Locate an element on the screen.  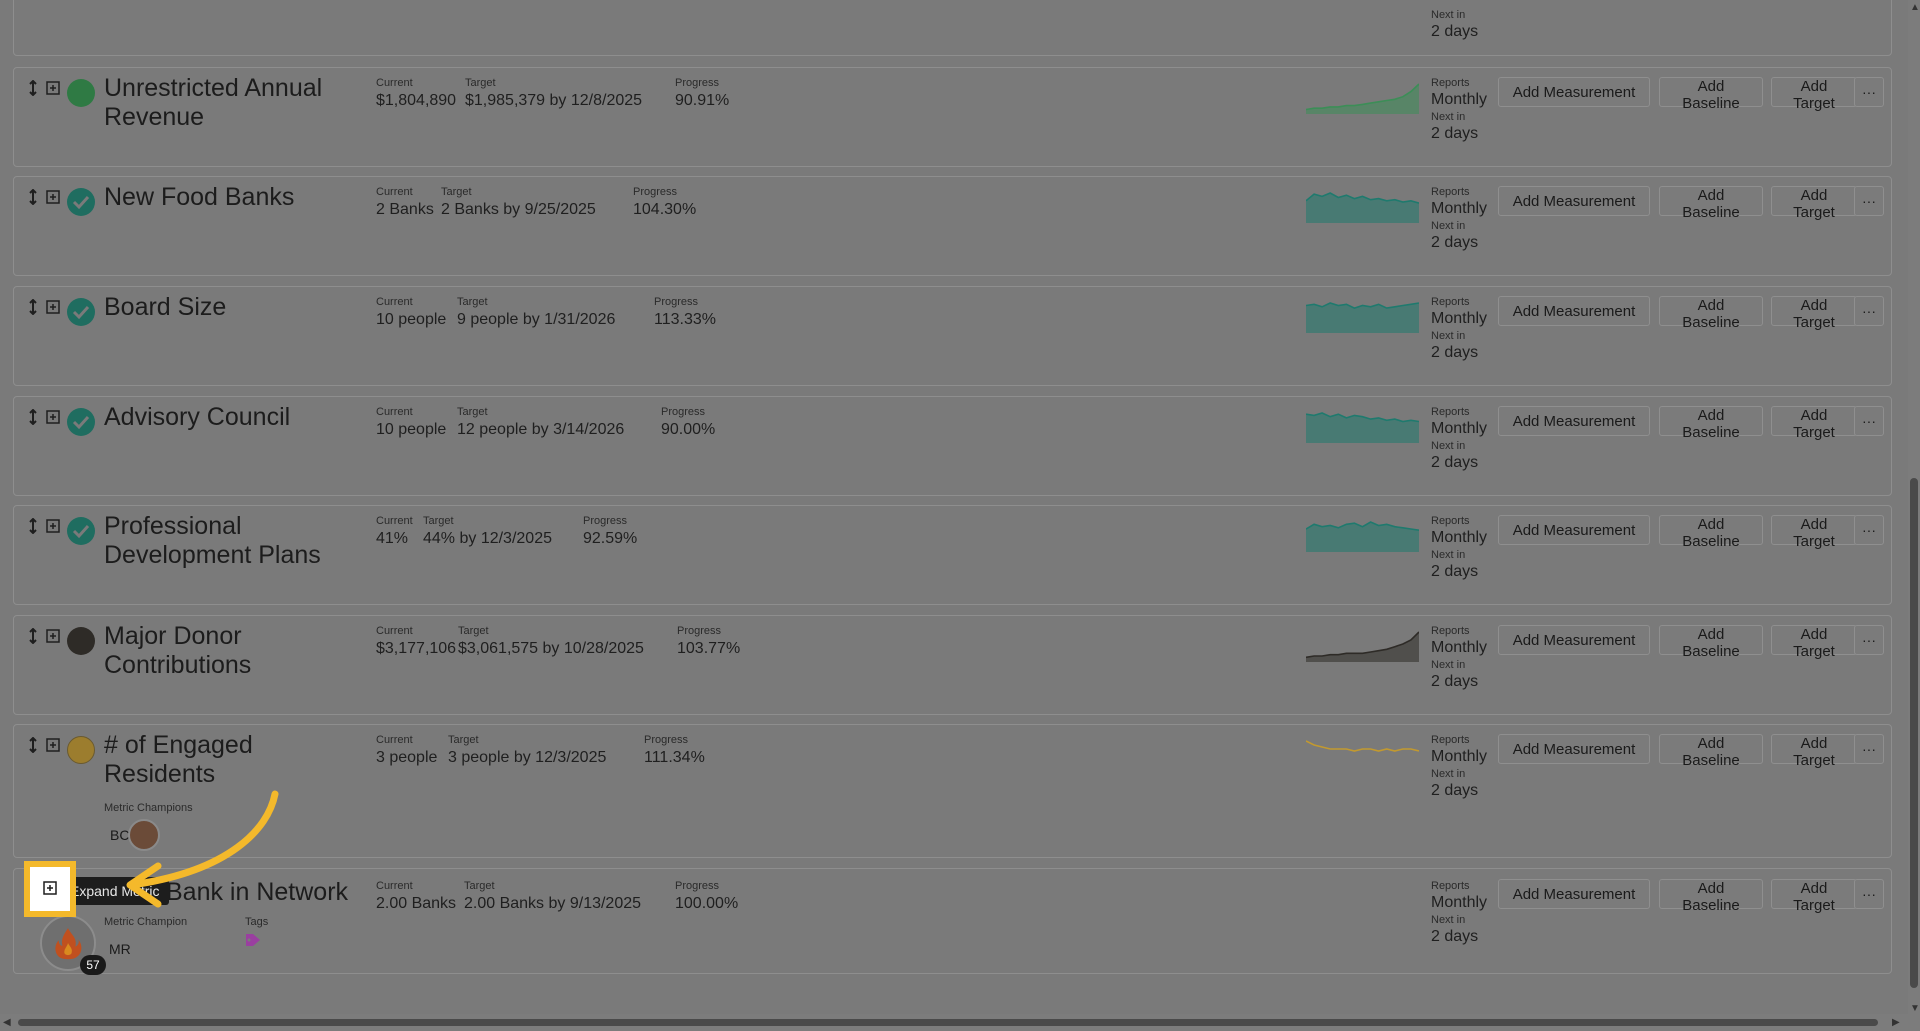
scroll-left-icon: ◀ is located at coordinates (7, 1022).